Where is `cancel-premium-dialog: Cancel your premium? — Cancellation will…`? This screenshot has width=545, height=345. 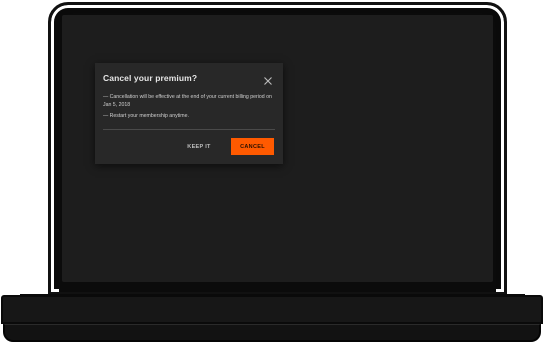 cancel-premium-dialog: Cancel your premium? — Cancellation will… is located at coordinates (189, 113).